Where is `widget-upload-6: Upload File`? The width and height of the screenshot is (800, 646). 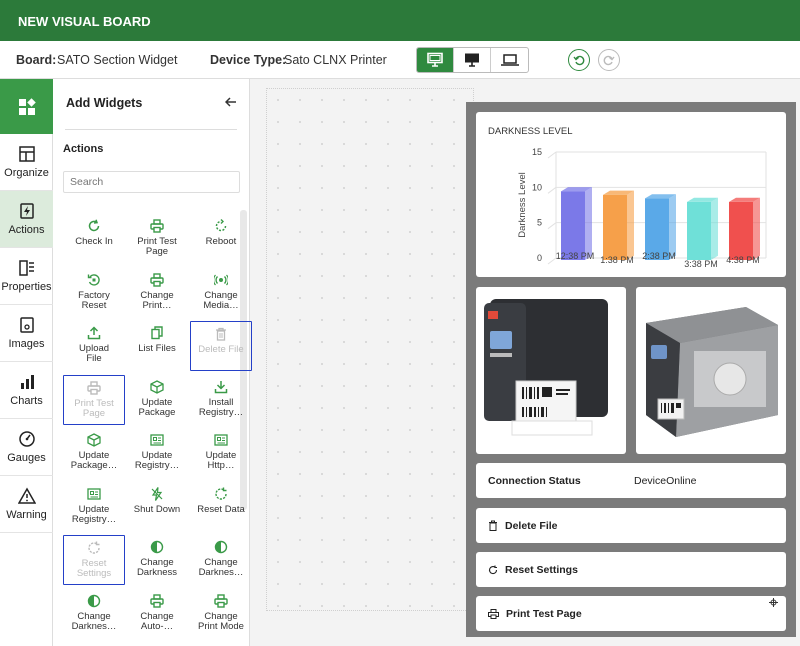
widget-upload-6: Upload File is located at coordinates (94, 346).